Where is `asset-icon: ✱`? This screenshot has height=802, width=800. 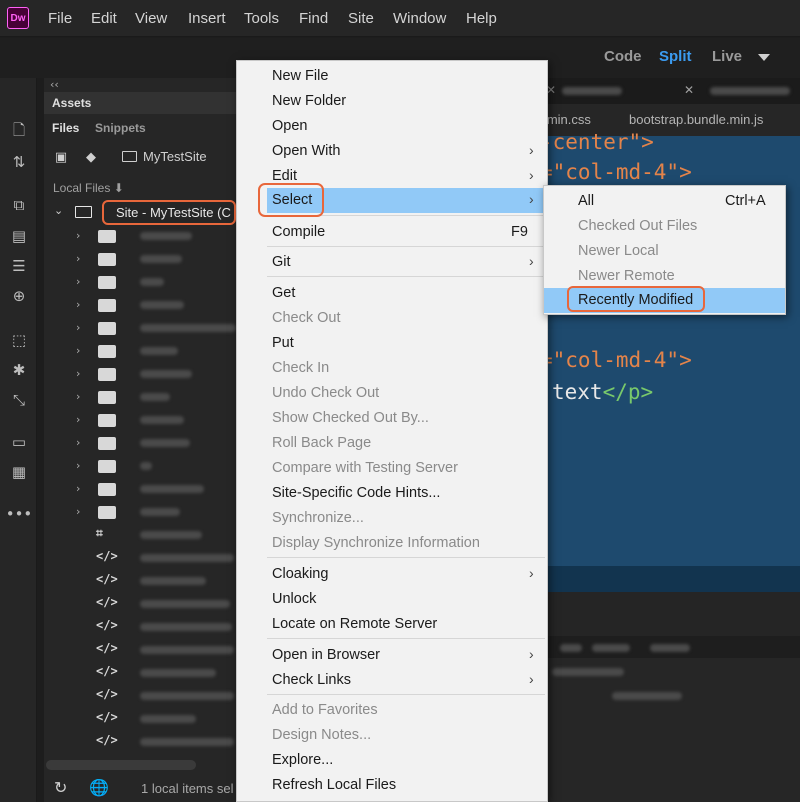 asset-icon: ✱ is located at coordinates (19, 370).